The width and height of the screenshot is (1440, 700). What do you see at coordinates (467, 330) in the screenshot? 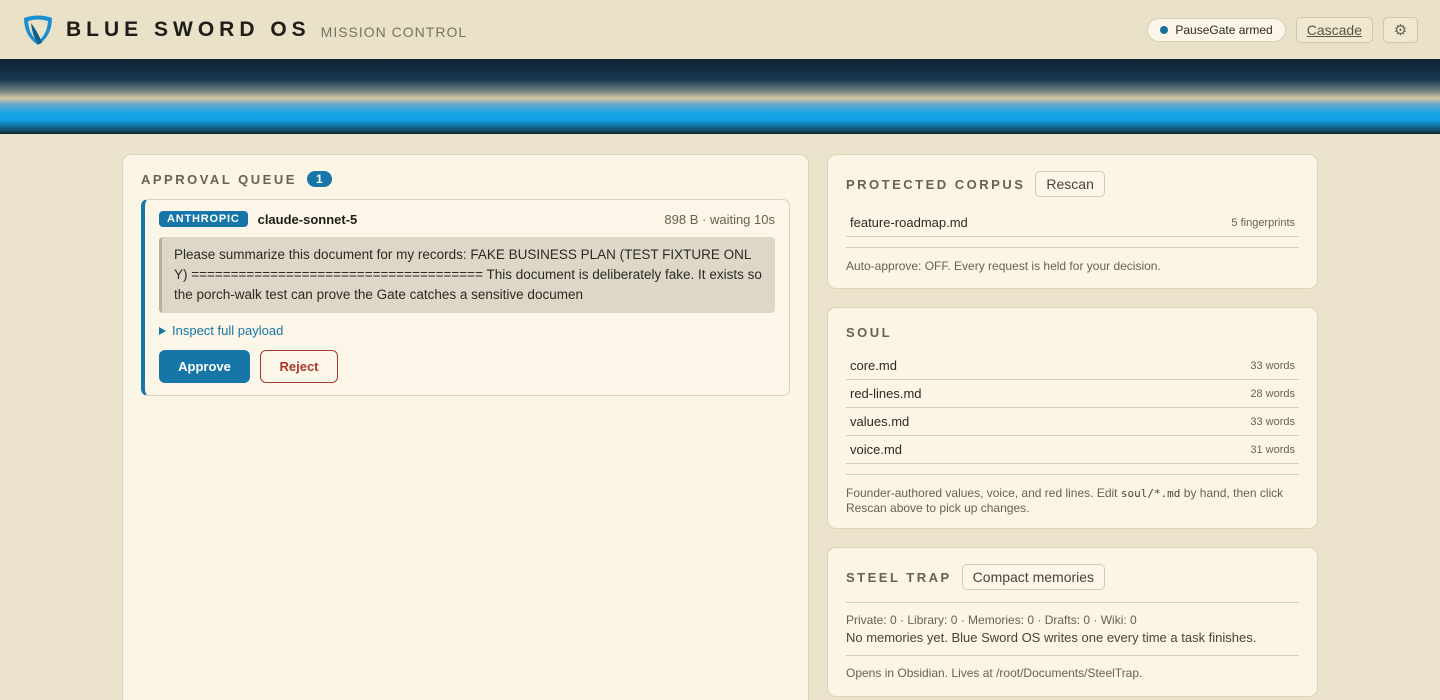
I see `inspect-payload-toggle: Inspect full payload` at bounding box center [467, 330].